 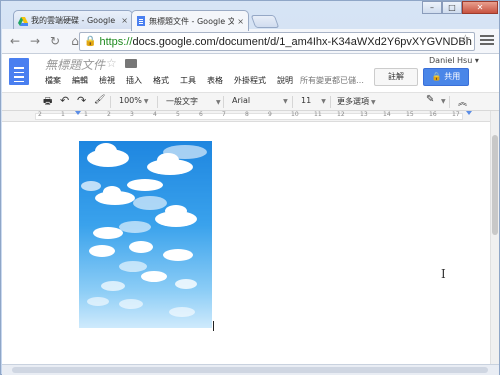 What do you see at coordinates (260, 100) in the screenshot?
I see `font-select: Arial ▼` at bounding box center [260, 100].